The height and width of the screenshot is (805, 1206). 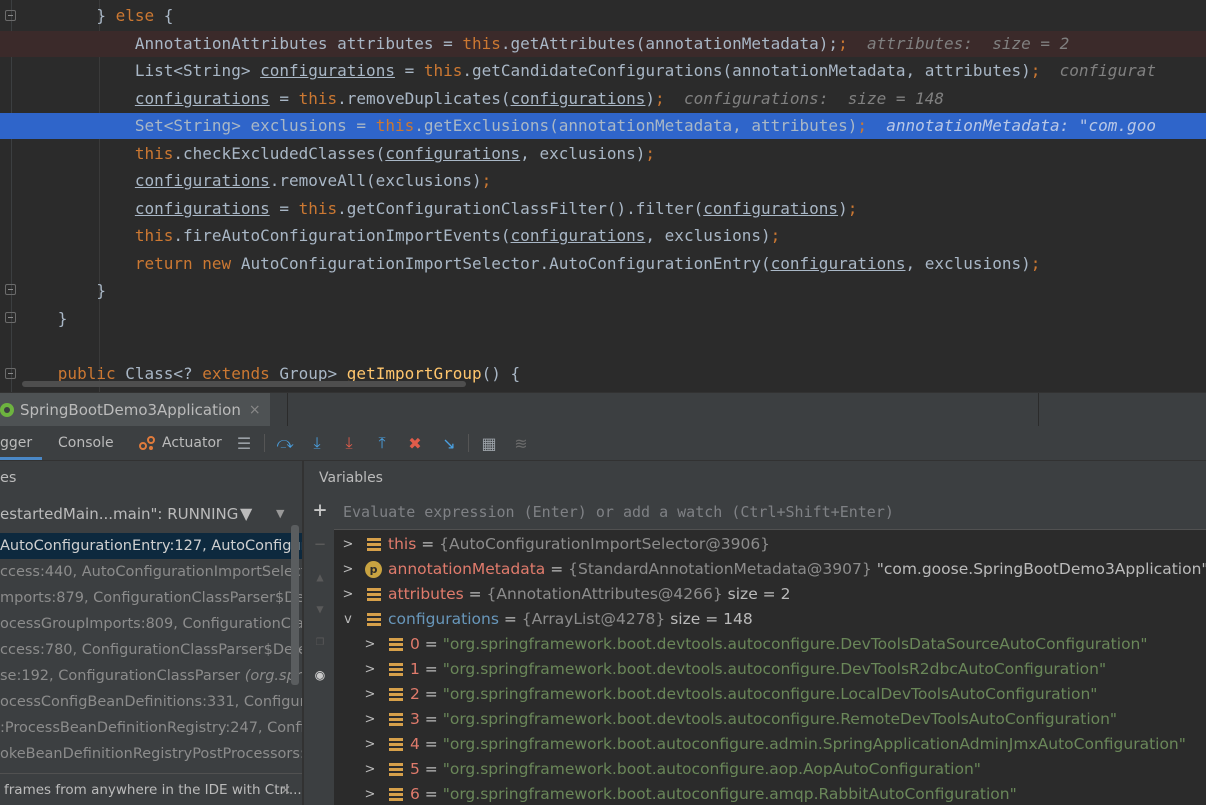 I want to click on close-tip-icon: ×, so click(x=285, y=789).